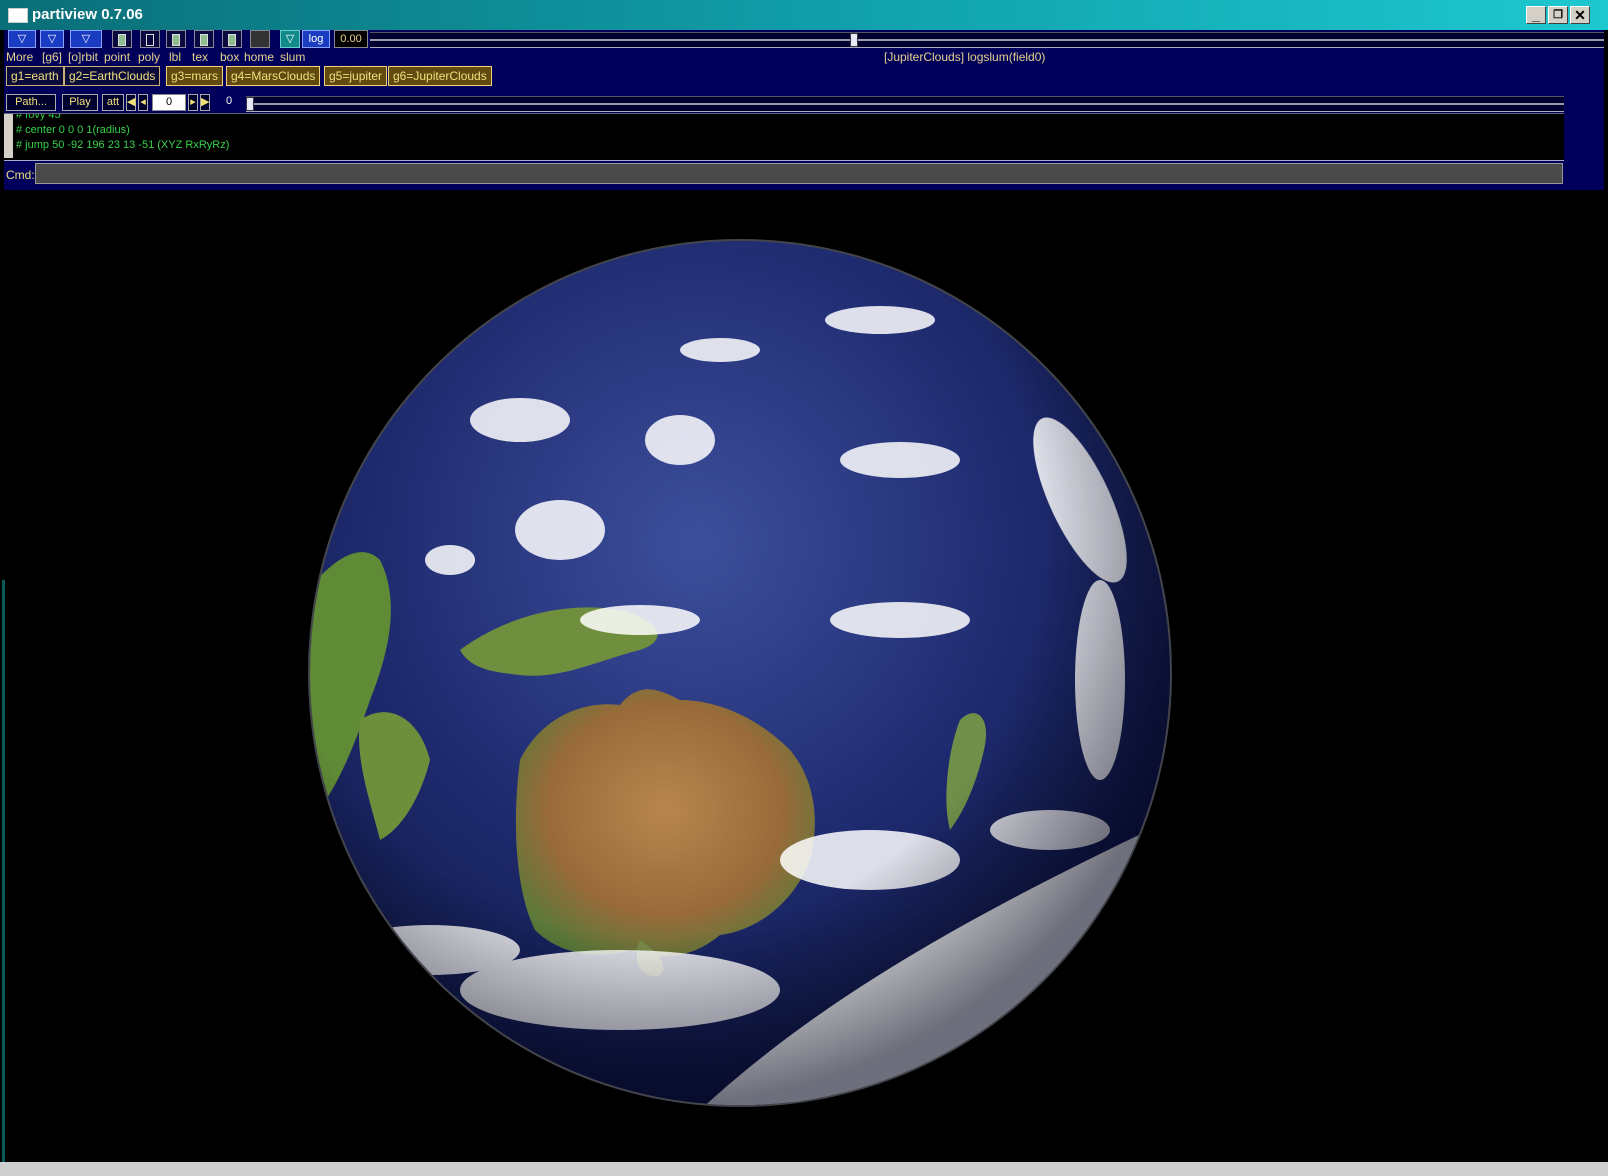 The height and width of the screenshot is (1176, 1608). What do you see at coordinates (290, 39) in the screenshot?
I see `slum-menu-button: ▽` at bounding box center [290, 39].